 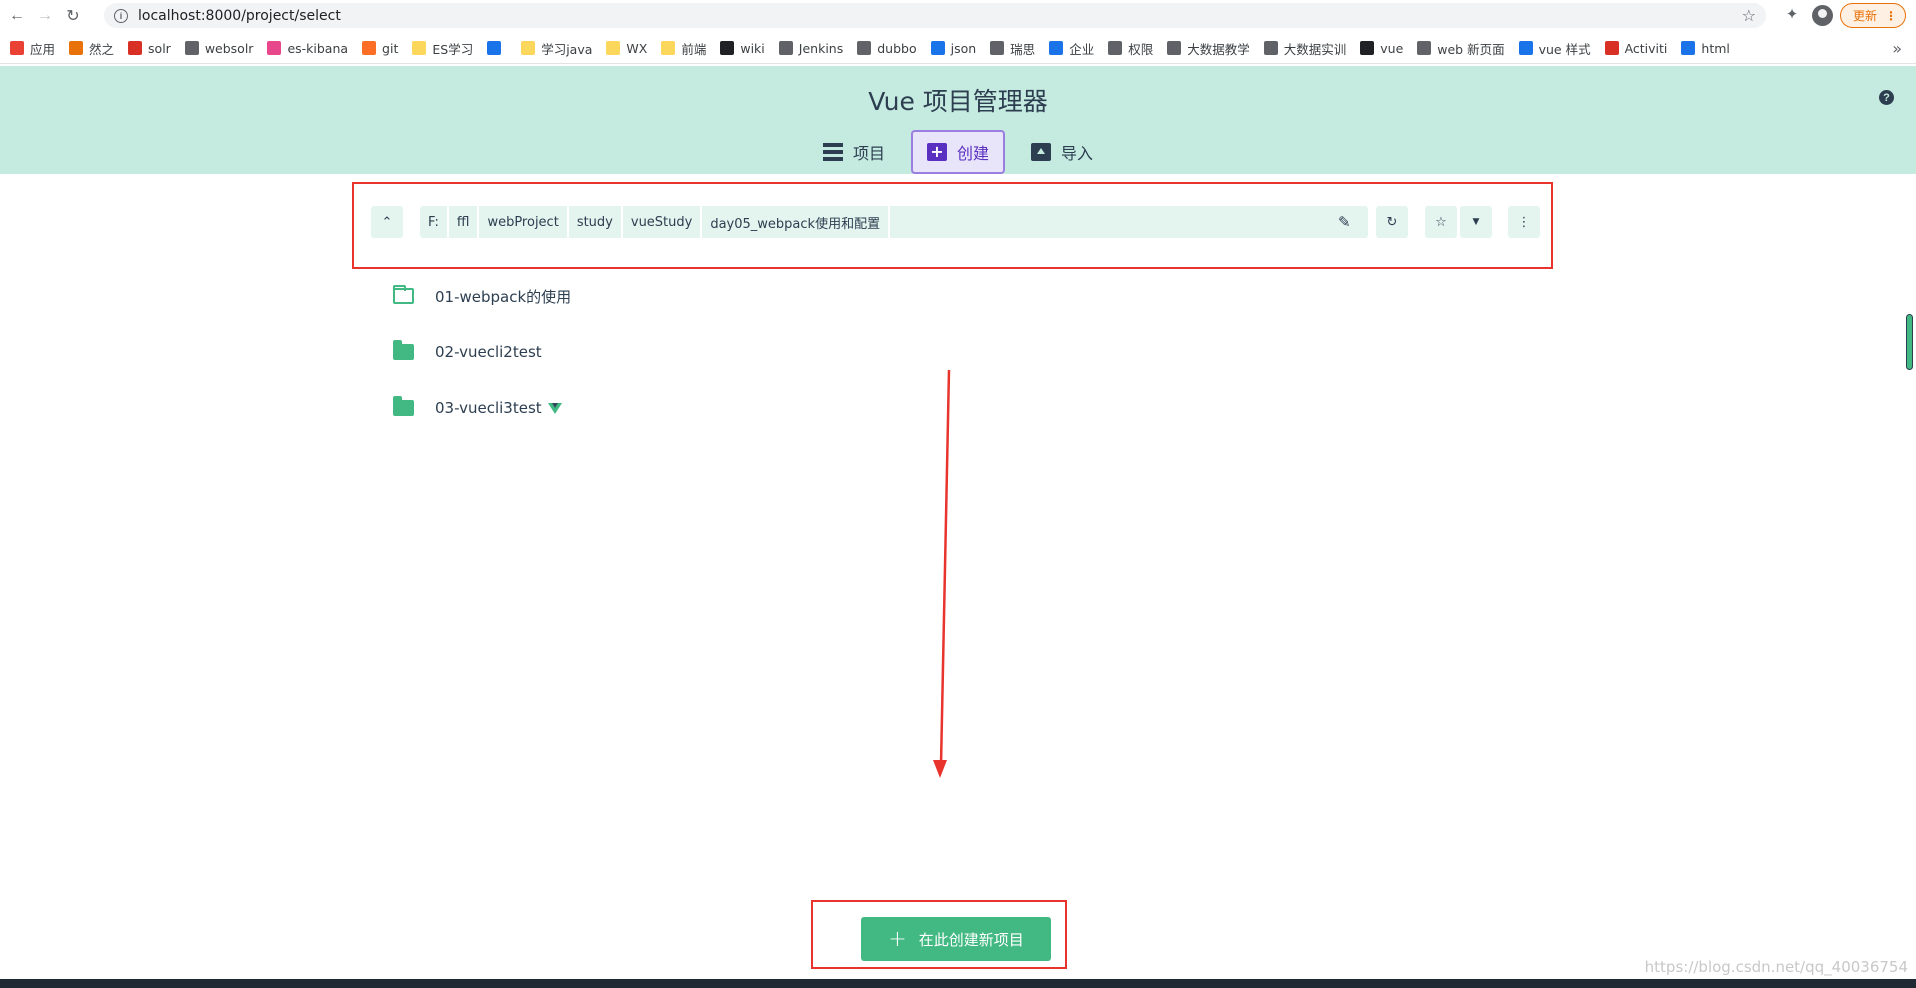 What do you see at coordinates (971, 939) in the screenshot?
I see `create-project-label: 在此创建新项目` at bounding box center [971, 939].